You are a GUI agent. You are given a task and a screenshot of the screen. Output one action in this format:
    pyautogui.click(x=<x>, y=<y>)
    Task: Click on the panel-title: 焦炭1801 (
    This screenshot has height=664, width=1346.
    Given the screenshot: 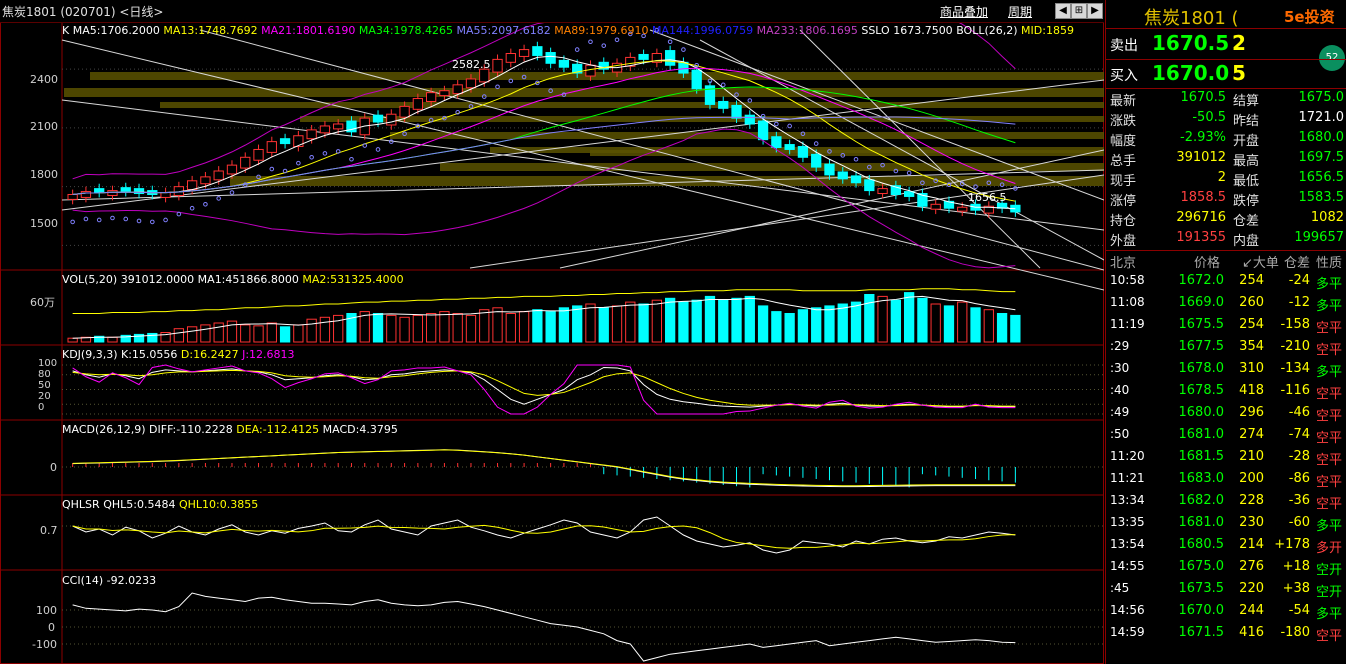 What is the action you would take?
    pyautogui.click(x=1191, y=18)
    